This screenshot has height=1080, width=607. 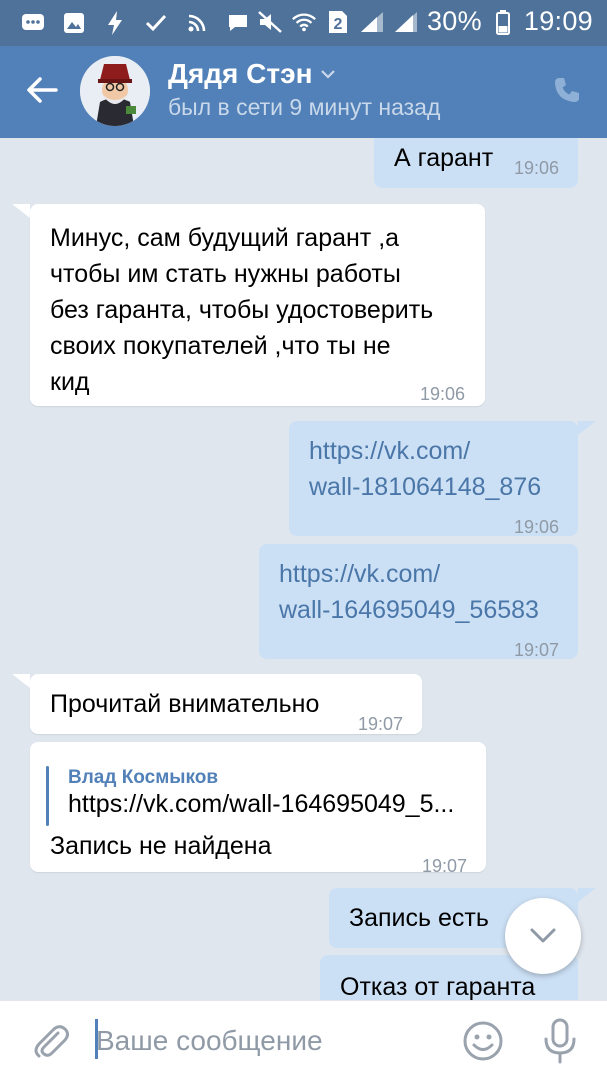 What do you see at coordinates (444, 158) in the screenshot?
I see `message-text: А гарант` at bounding box center [444, 158].